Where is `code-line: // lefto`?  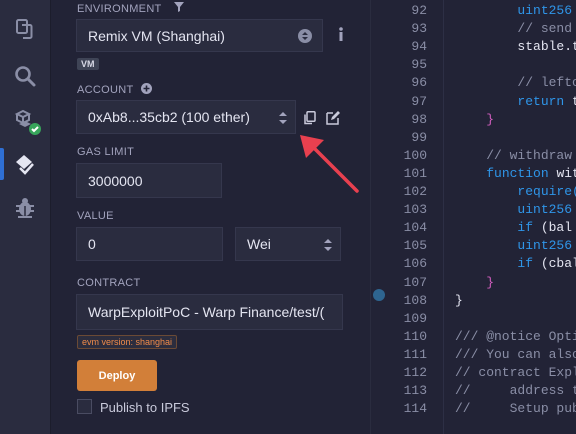 code-line: // lefto is located at coordinates (515, 82).